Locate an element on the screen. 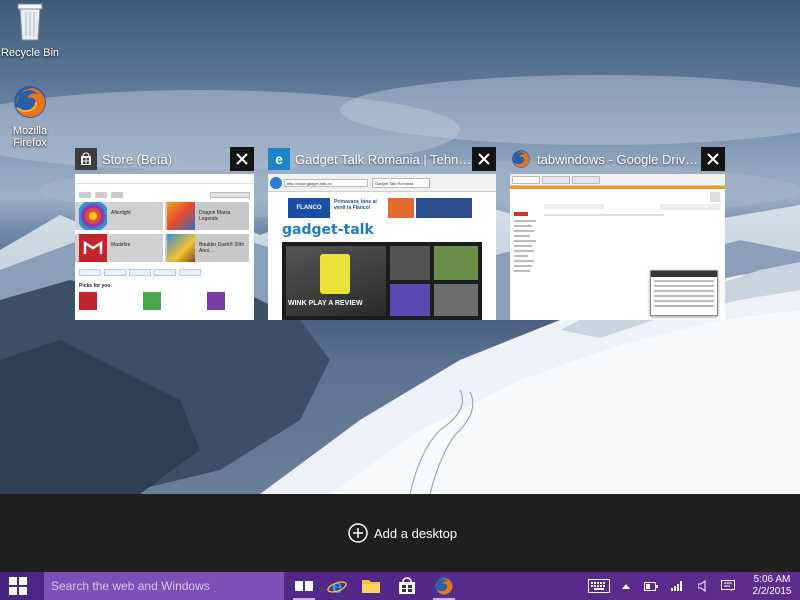  file-explorer-icon is located at coordinates (371, 586).